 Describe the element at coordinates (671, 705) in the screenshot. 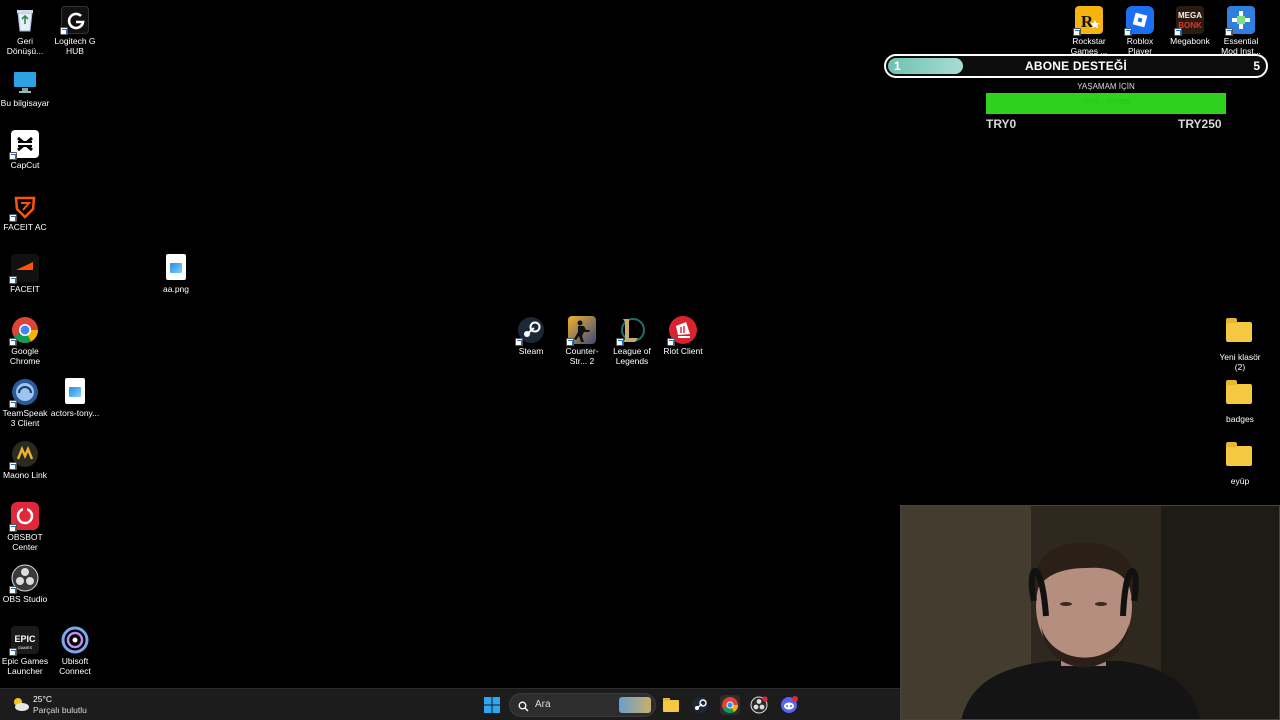

I see `file-explorer-icon` at that location.